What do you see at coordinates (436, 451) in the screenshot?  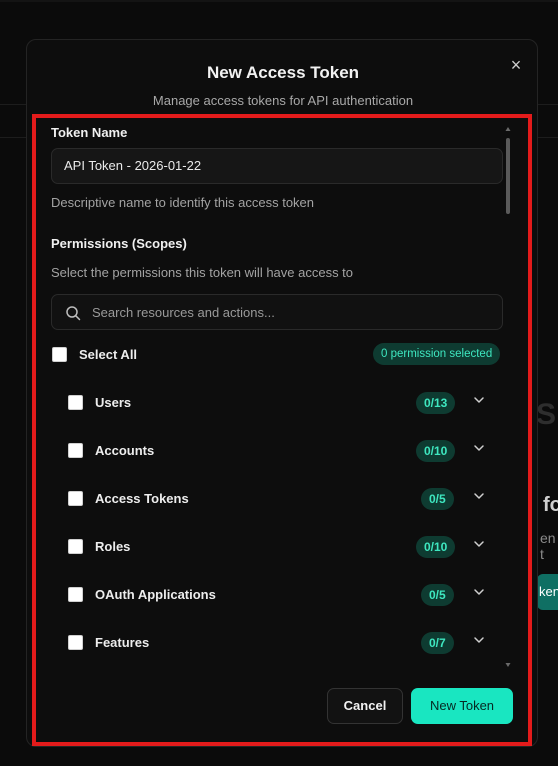 I see `resource-count-badge-accounts: 0/10` at bounding box center [436, 451].